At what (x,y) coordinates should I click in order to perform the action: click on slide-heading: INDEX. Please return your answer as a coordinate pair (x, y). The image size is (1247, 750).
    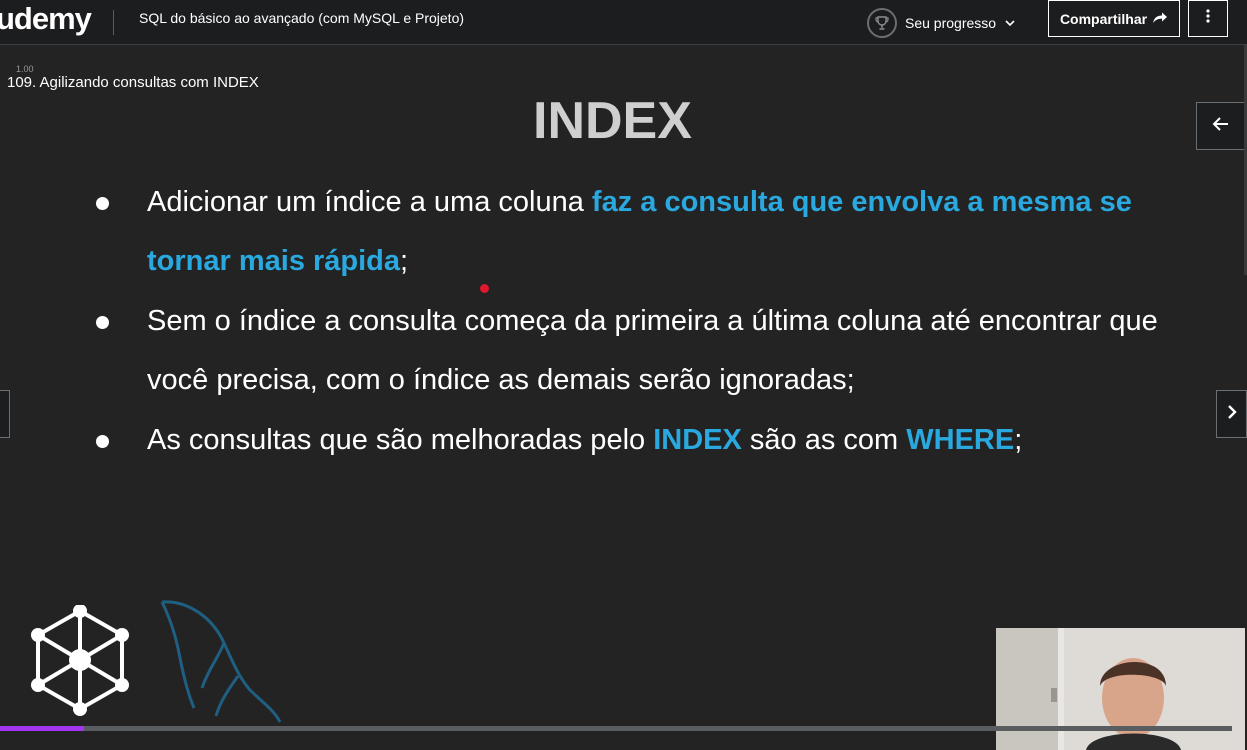
    Looking at the image, I should click on (612, 121).